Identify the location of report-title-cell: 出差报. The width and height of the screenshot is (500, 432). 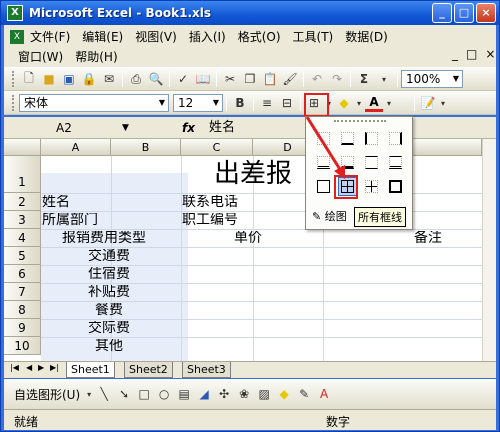
(253, 174).